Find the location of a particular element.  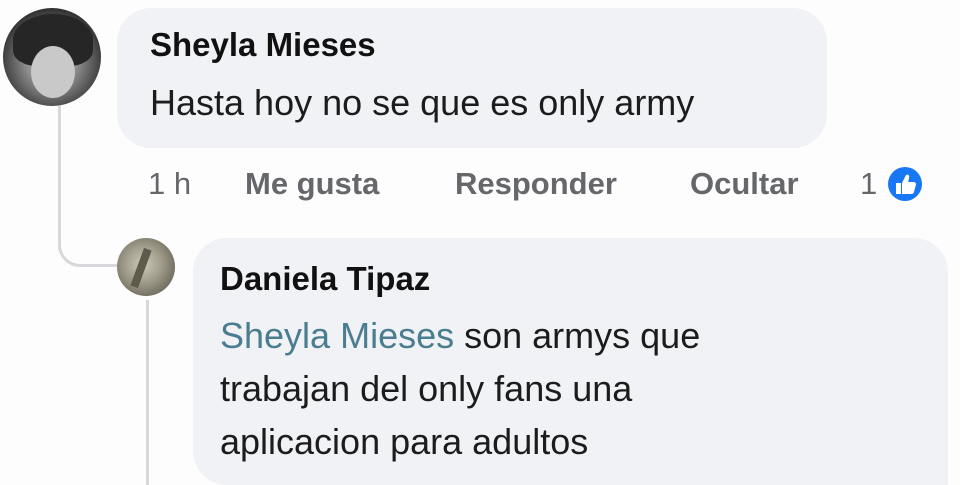

comment-timestamp: 1 h is located at coordinates (169, 184).